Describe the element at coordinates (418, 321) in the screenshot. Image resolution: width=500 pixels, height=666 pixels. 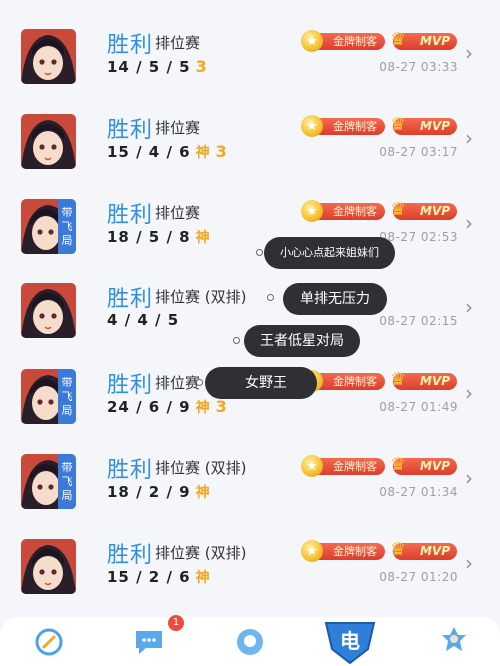
I see `match-time: 08-27 02:15` at that location.